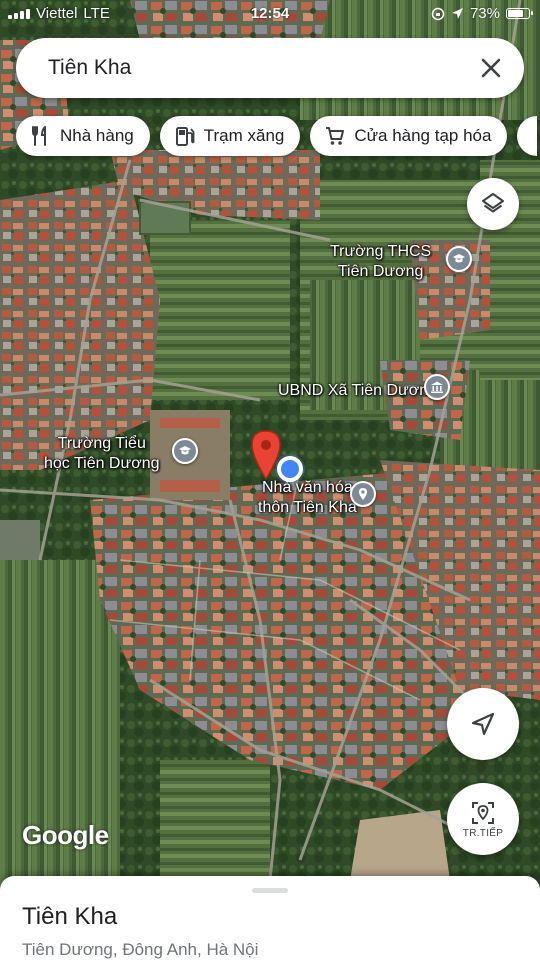 The width and height of the screenshot is (540, 960). I want to click on place-sheet: Tiên Kha Tiên Dương, Đông Anh, Hà Nội, so click(270, 918).